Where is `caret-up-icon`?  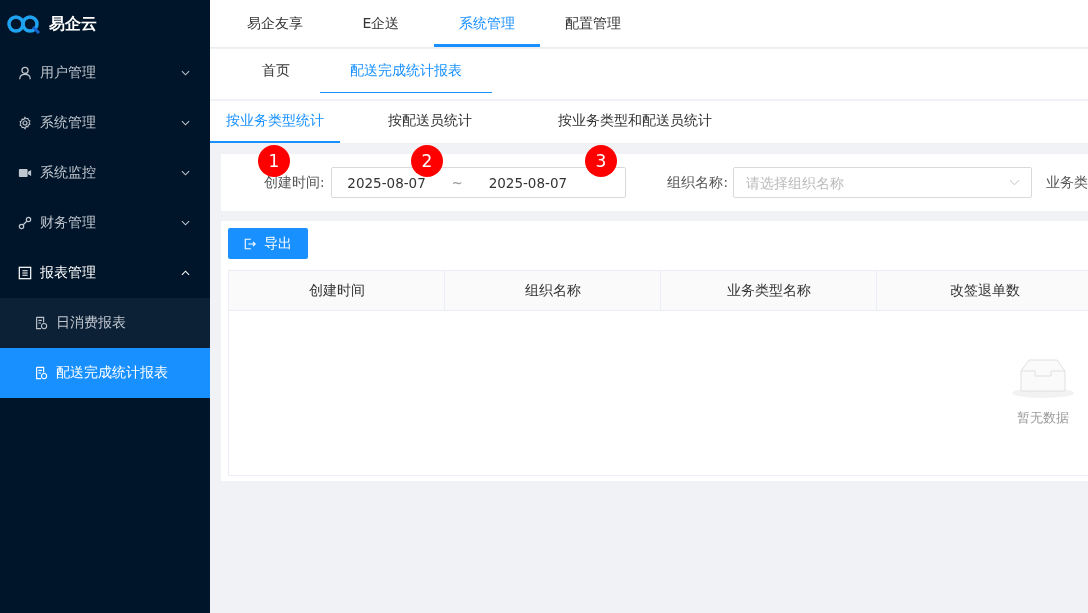
caret-up-icon is located at coordinates (185, 273).